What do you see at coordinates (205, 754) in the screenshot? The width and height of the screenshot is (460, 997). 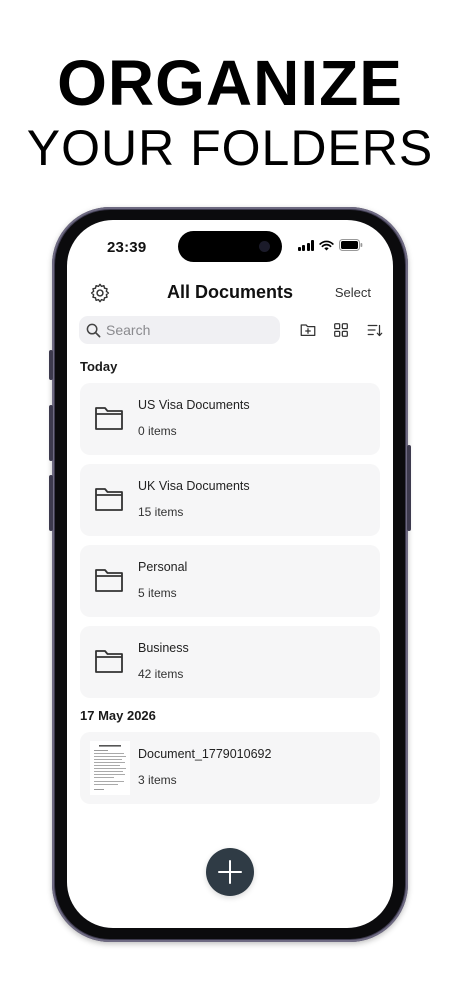 I see `document-name: Document_1779010692` at bounding box center [205, 754].